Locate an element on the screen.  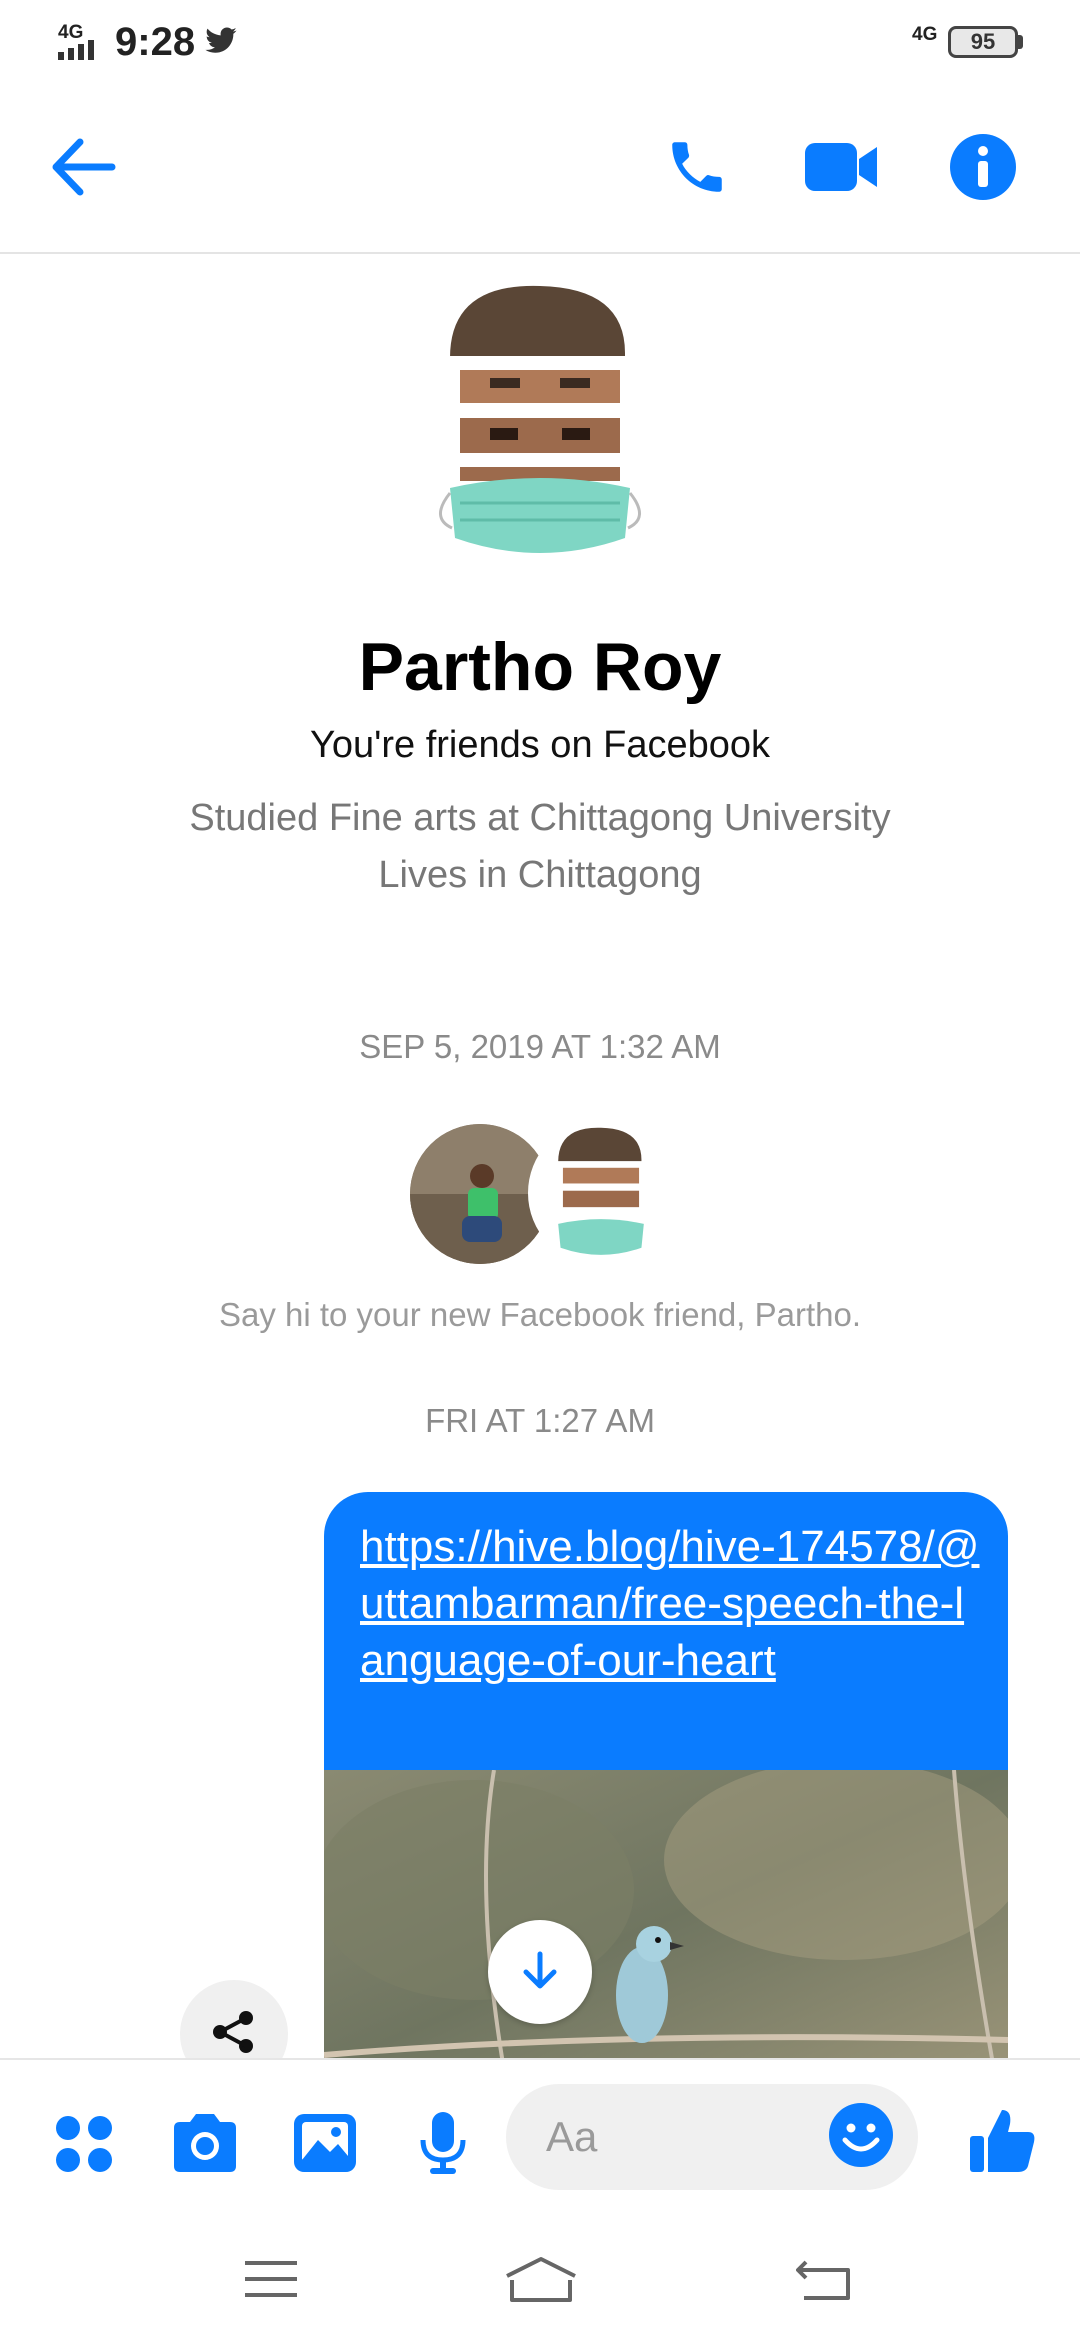
battery-indicator: 95 is located at coordinates (985, 42).